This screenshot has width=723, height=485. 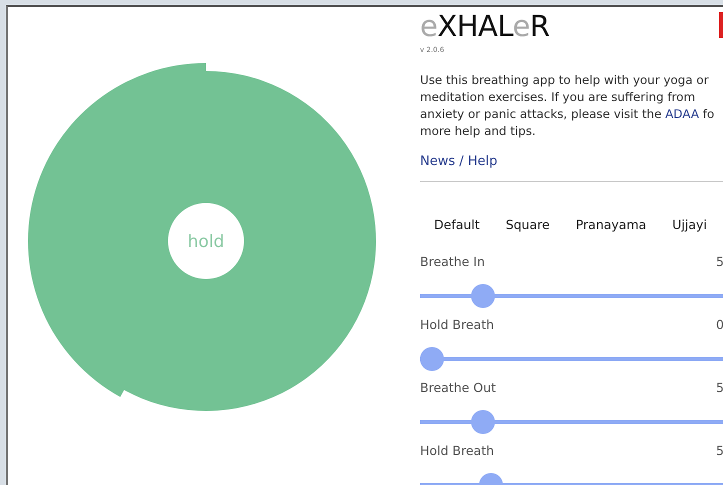 What do you see at coordinates (452, 261) in the screenshot?
I see `slider-label: Breathe In` at bounding box center [452, 261].